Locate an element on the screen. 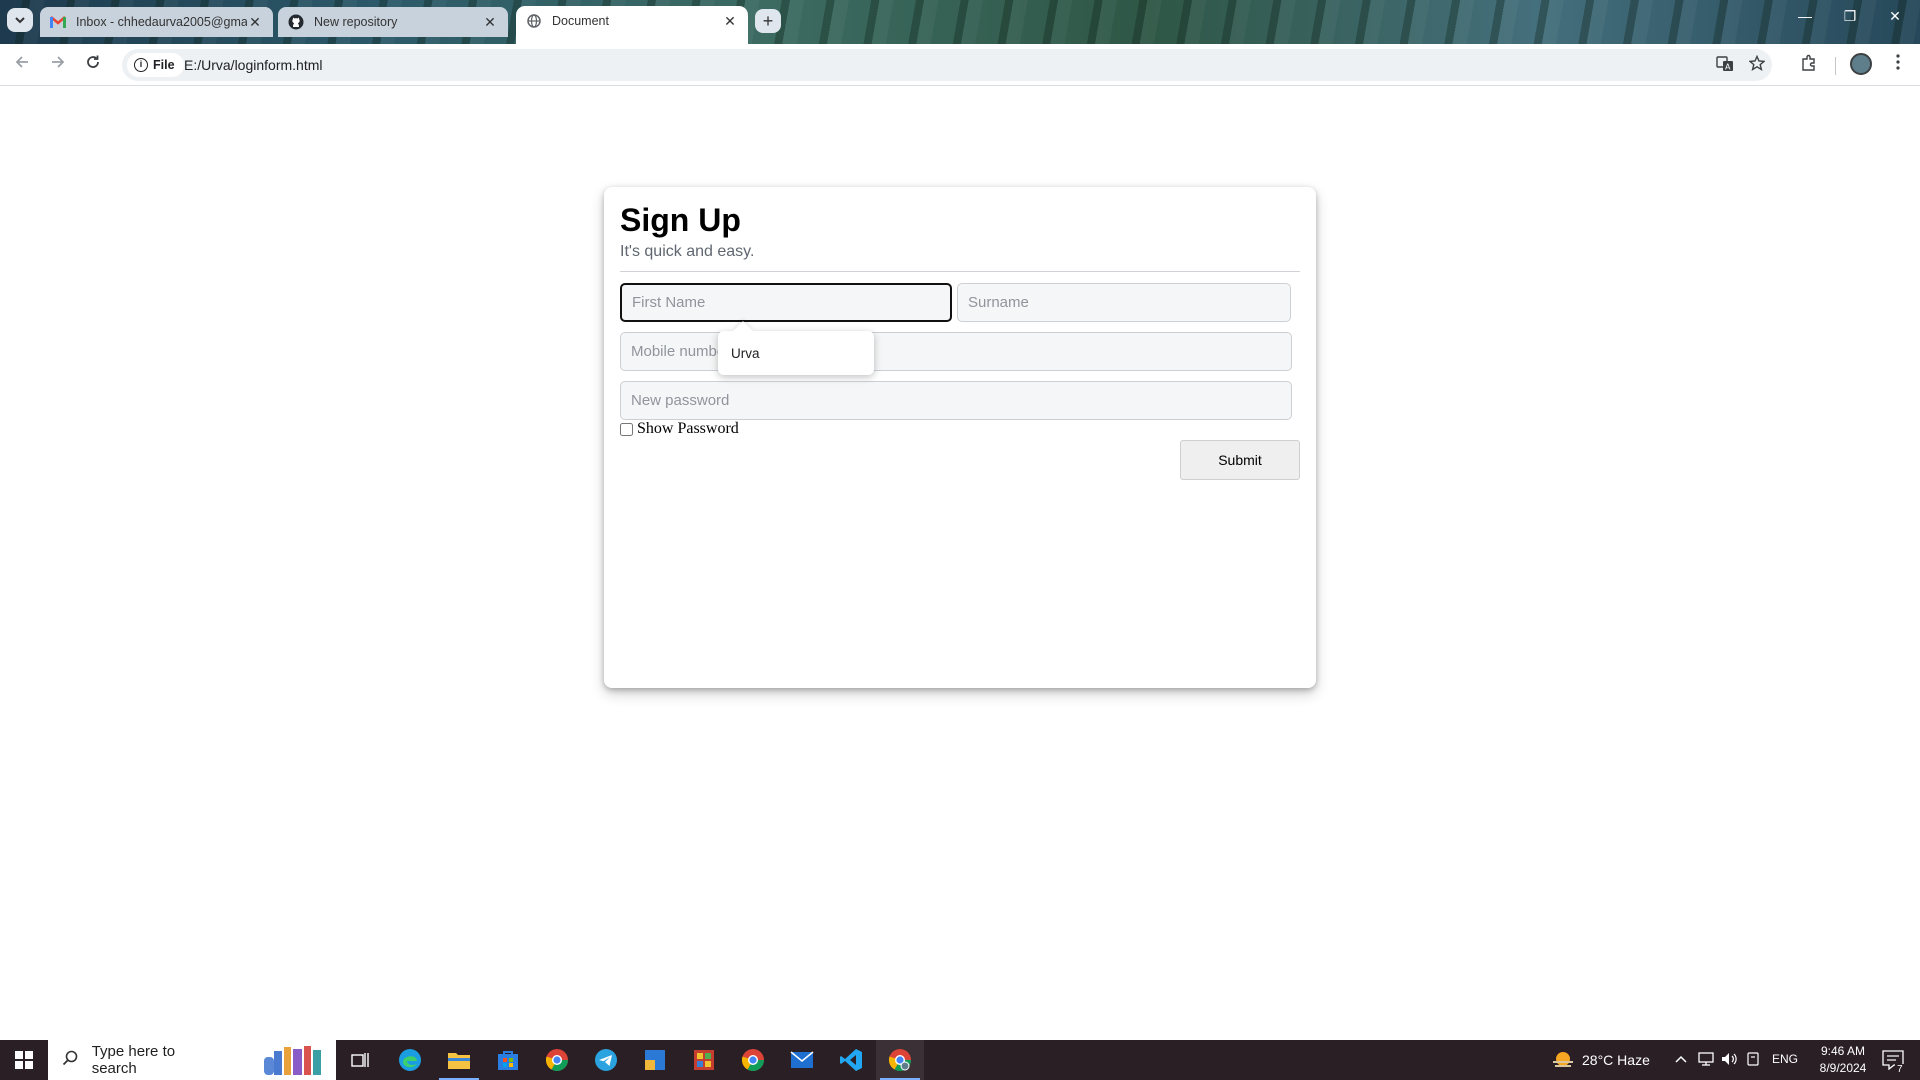 Image resolution: width=1920 pixels, height=1080 pixels. taskbar-chrome-active is located at coordinates (900, 1060).